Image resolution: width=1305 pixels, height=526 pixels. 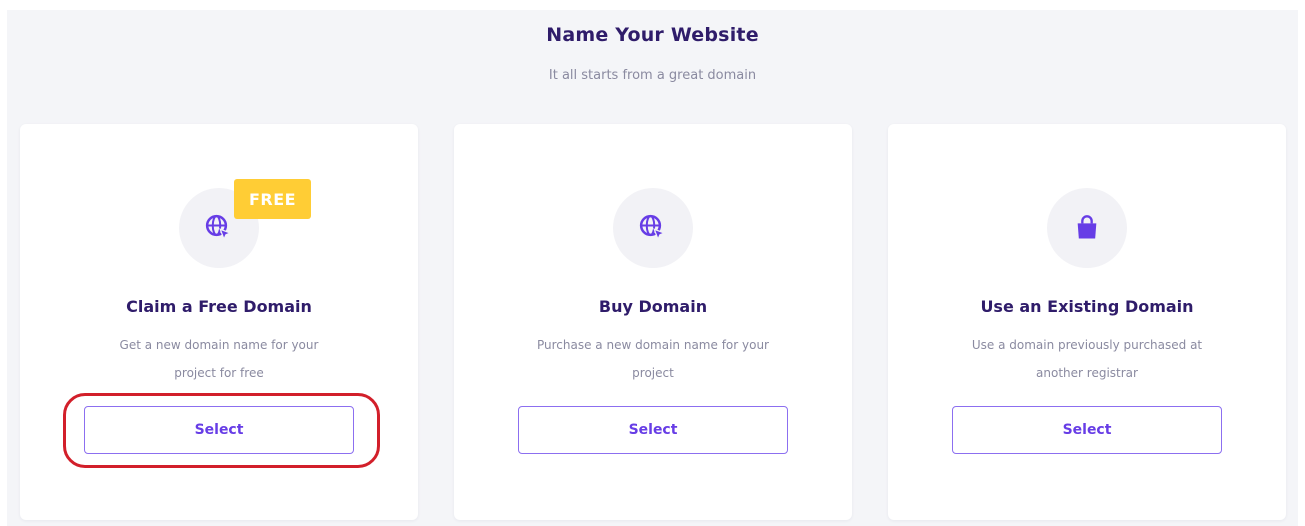 What do you see at coordinates (653, 345) in the screenshot?
I see `card-description-line: Purchase a new domain name for your` at bounding box center [653, 345].